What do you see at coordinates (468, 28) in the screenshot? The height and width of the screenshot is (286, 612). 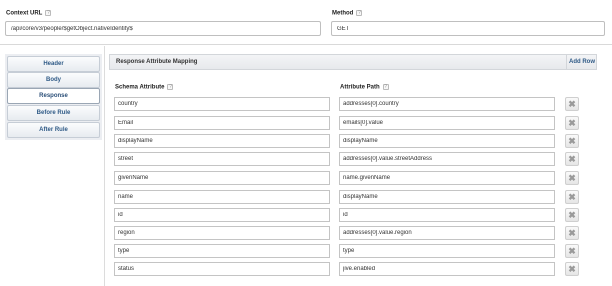 I see `method-input` at bounding box center [468, 28].